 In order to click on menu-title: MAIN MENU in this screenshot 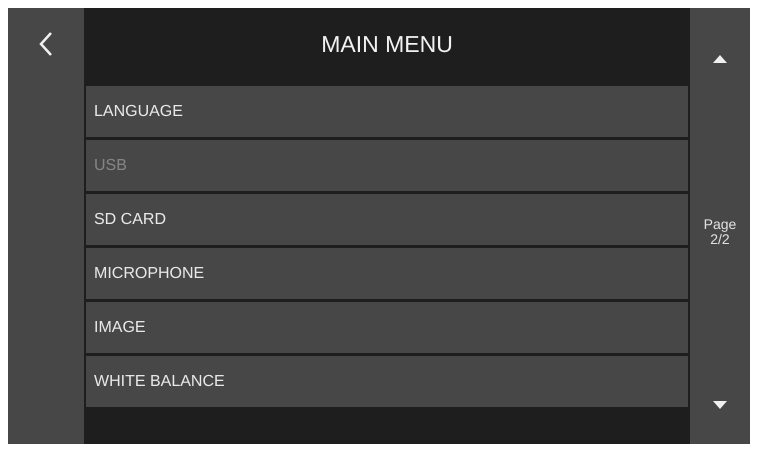, I will do `click(387, 44)`.